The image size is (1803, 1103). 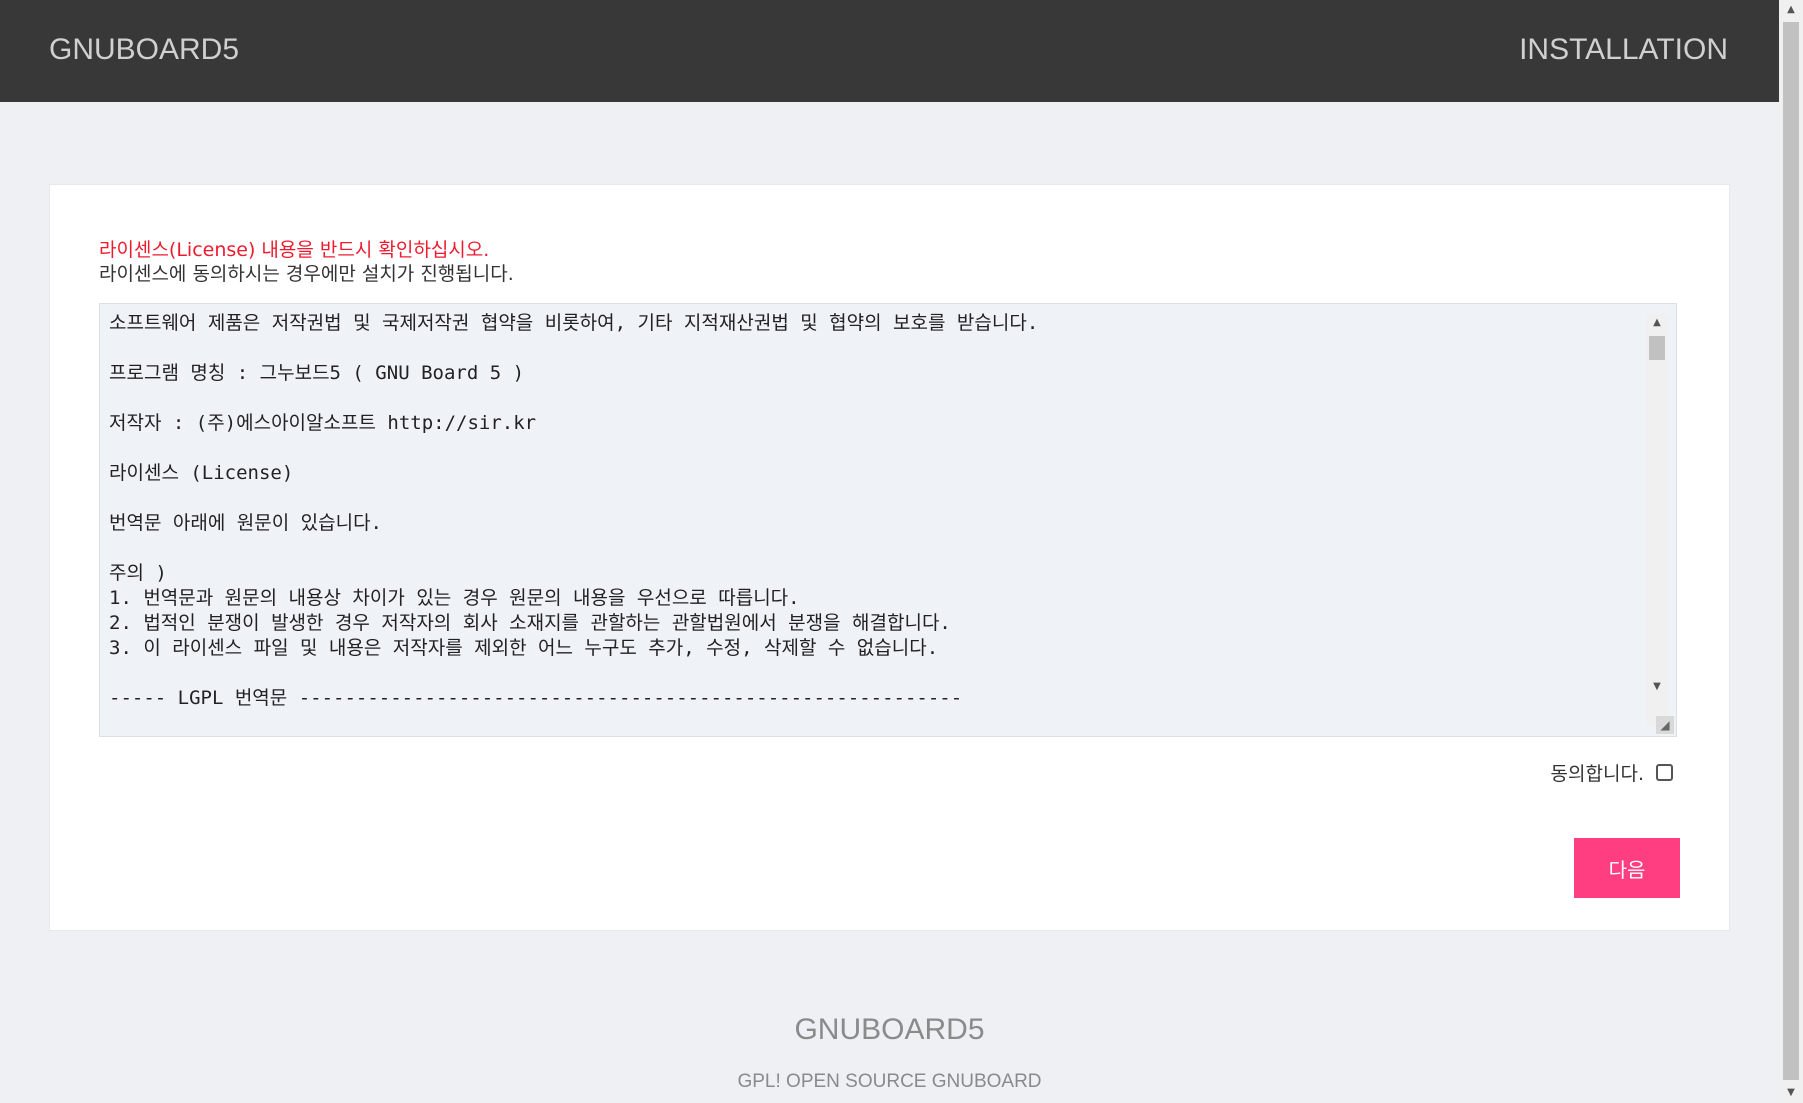 What do you see at coordinates (1627, 868) in the screenshot?
I see `next-button: 다음` at bounding box center [1627, 868].